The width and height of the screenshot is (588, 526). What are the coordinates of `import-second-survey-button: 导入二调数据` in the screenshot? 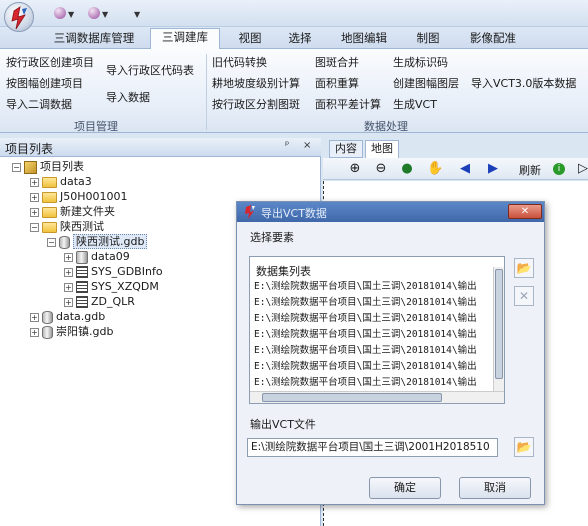 It's located at (39, 104).